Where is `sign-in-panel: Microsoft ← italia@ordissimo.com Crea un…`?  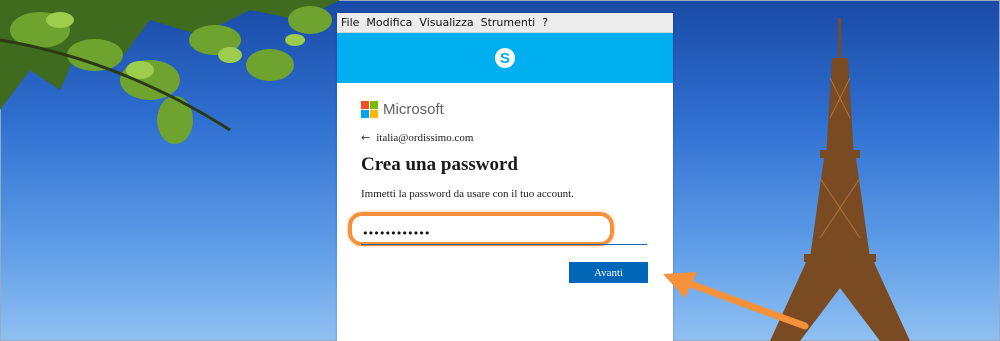
sign-in-panel: Microsoft ← italia@ordissimo.com Crea un… is located at coordinates (505, 141).